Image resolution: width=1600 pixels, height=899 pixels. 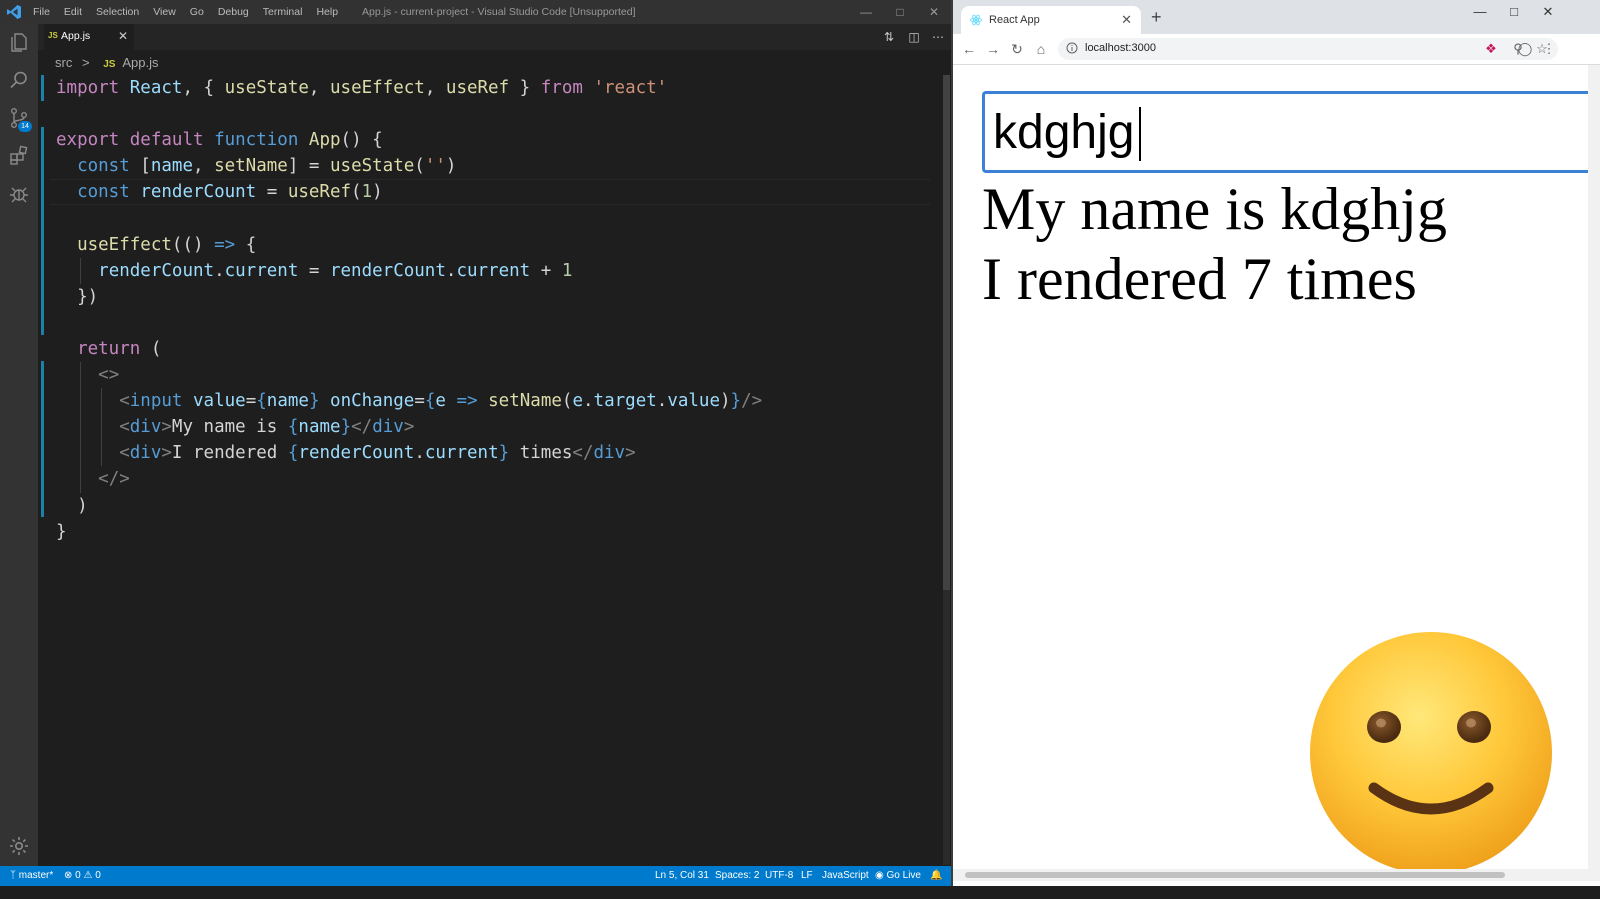 I want to click on menu-go: Go, so click(x=197, y=12).